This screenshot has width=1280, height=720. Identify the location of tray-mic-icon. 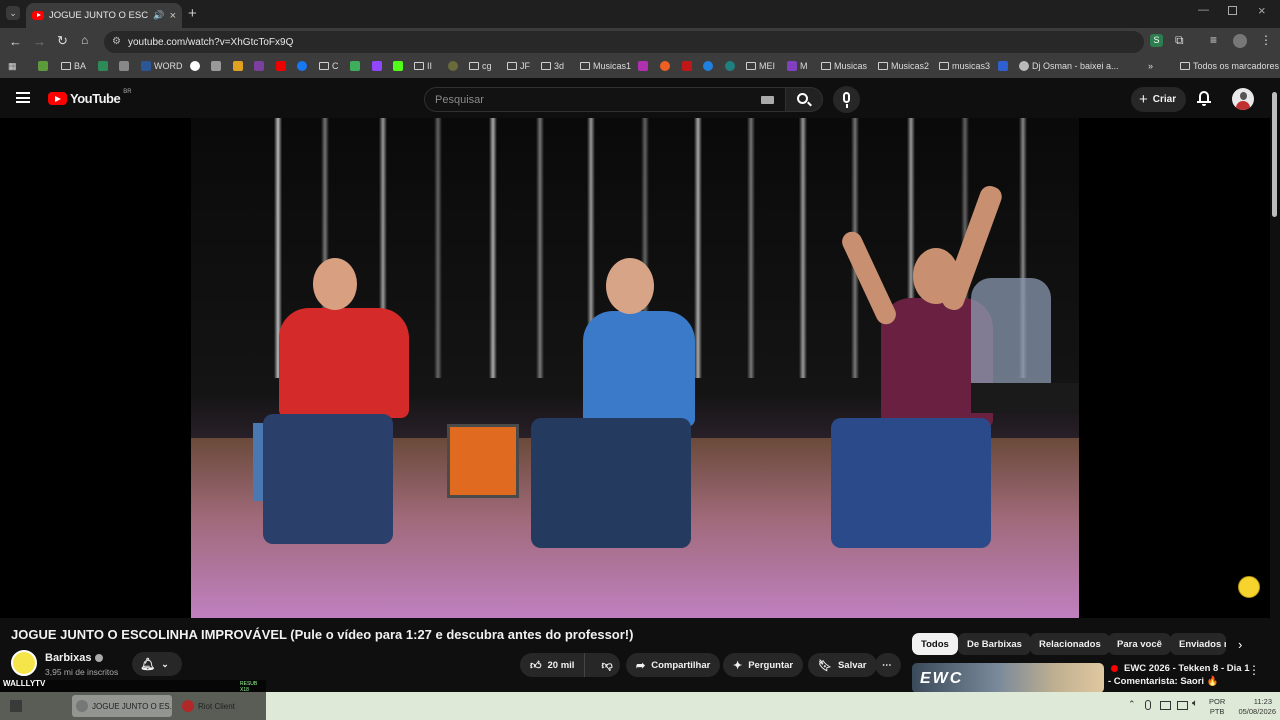
(1148, 705).